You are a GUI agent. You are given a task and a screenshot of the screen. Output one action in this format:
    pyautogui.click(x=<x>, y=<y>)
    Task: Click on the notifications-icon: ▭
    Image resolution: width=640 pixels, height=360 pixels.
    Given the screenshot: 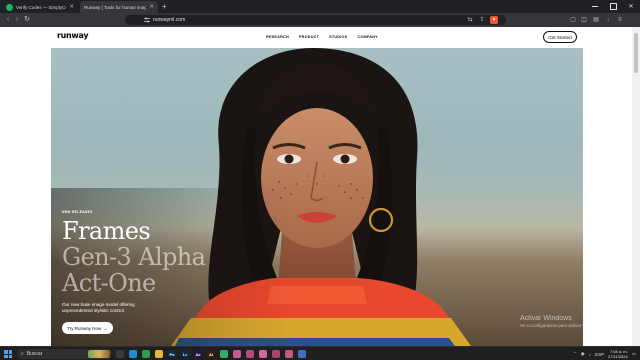 What is the action you would take?
    pyautogui.click(x=634, y=354)
    